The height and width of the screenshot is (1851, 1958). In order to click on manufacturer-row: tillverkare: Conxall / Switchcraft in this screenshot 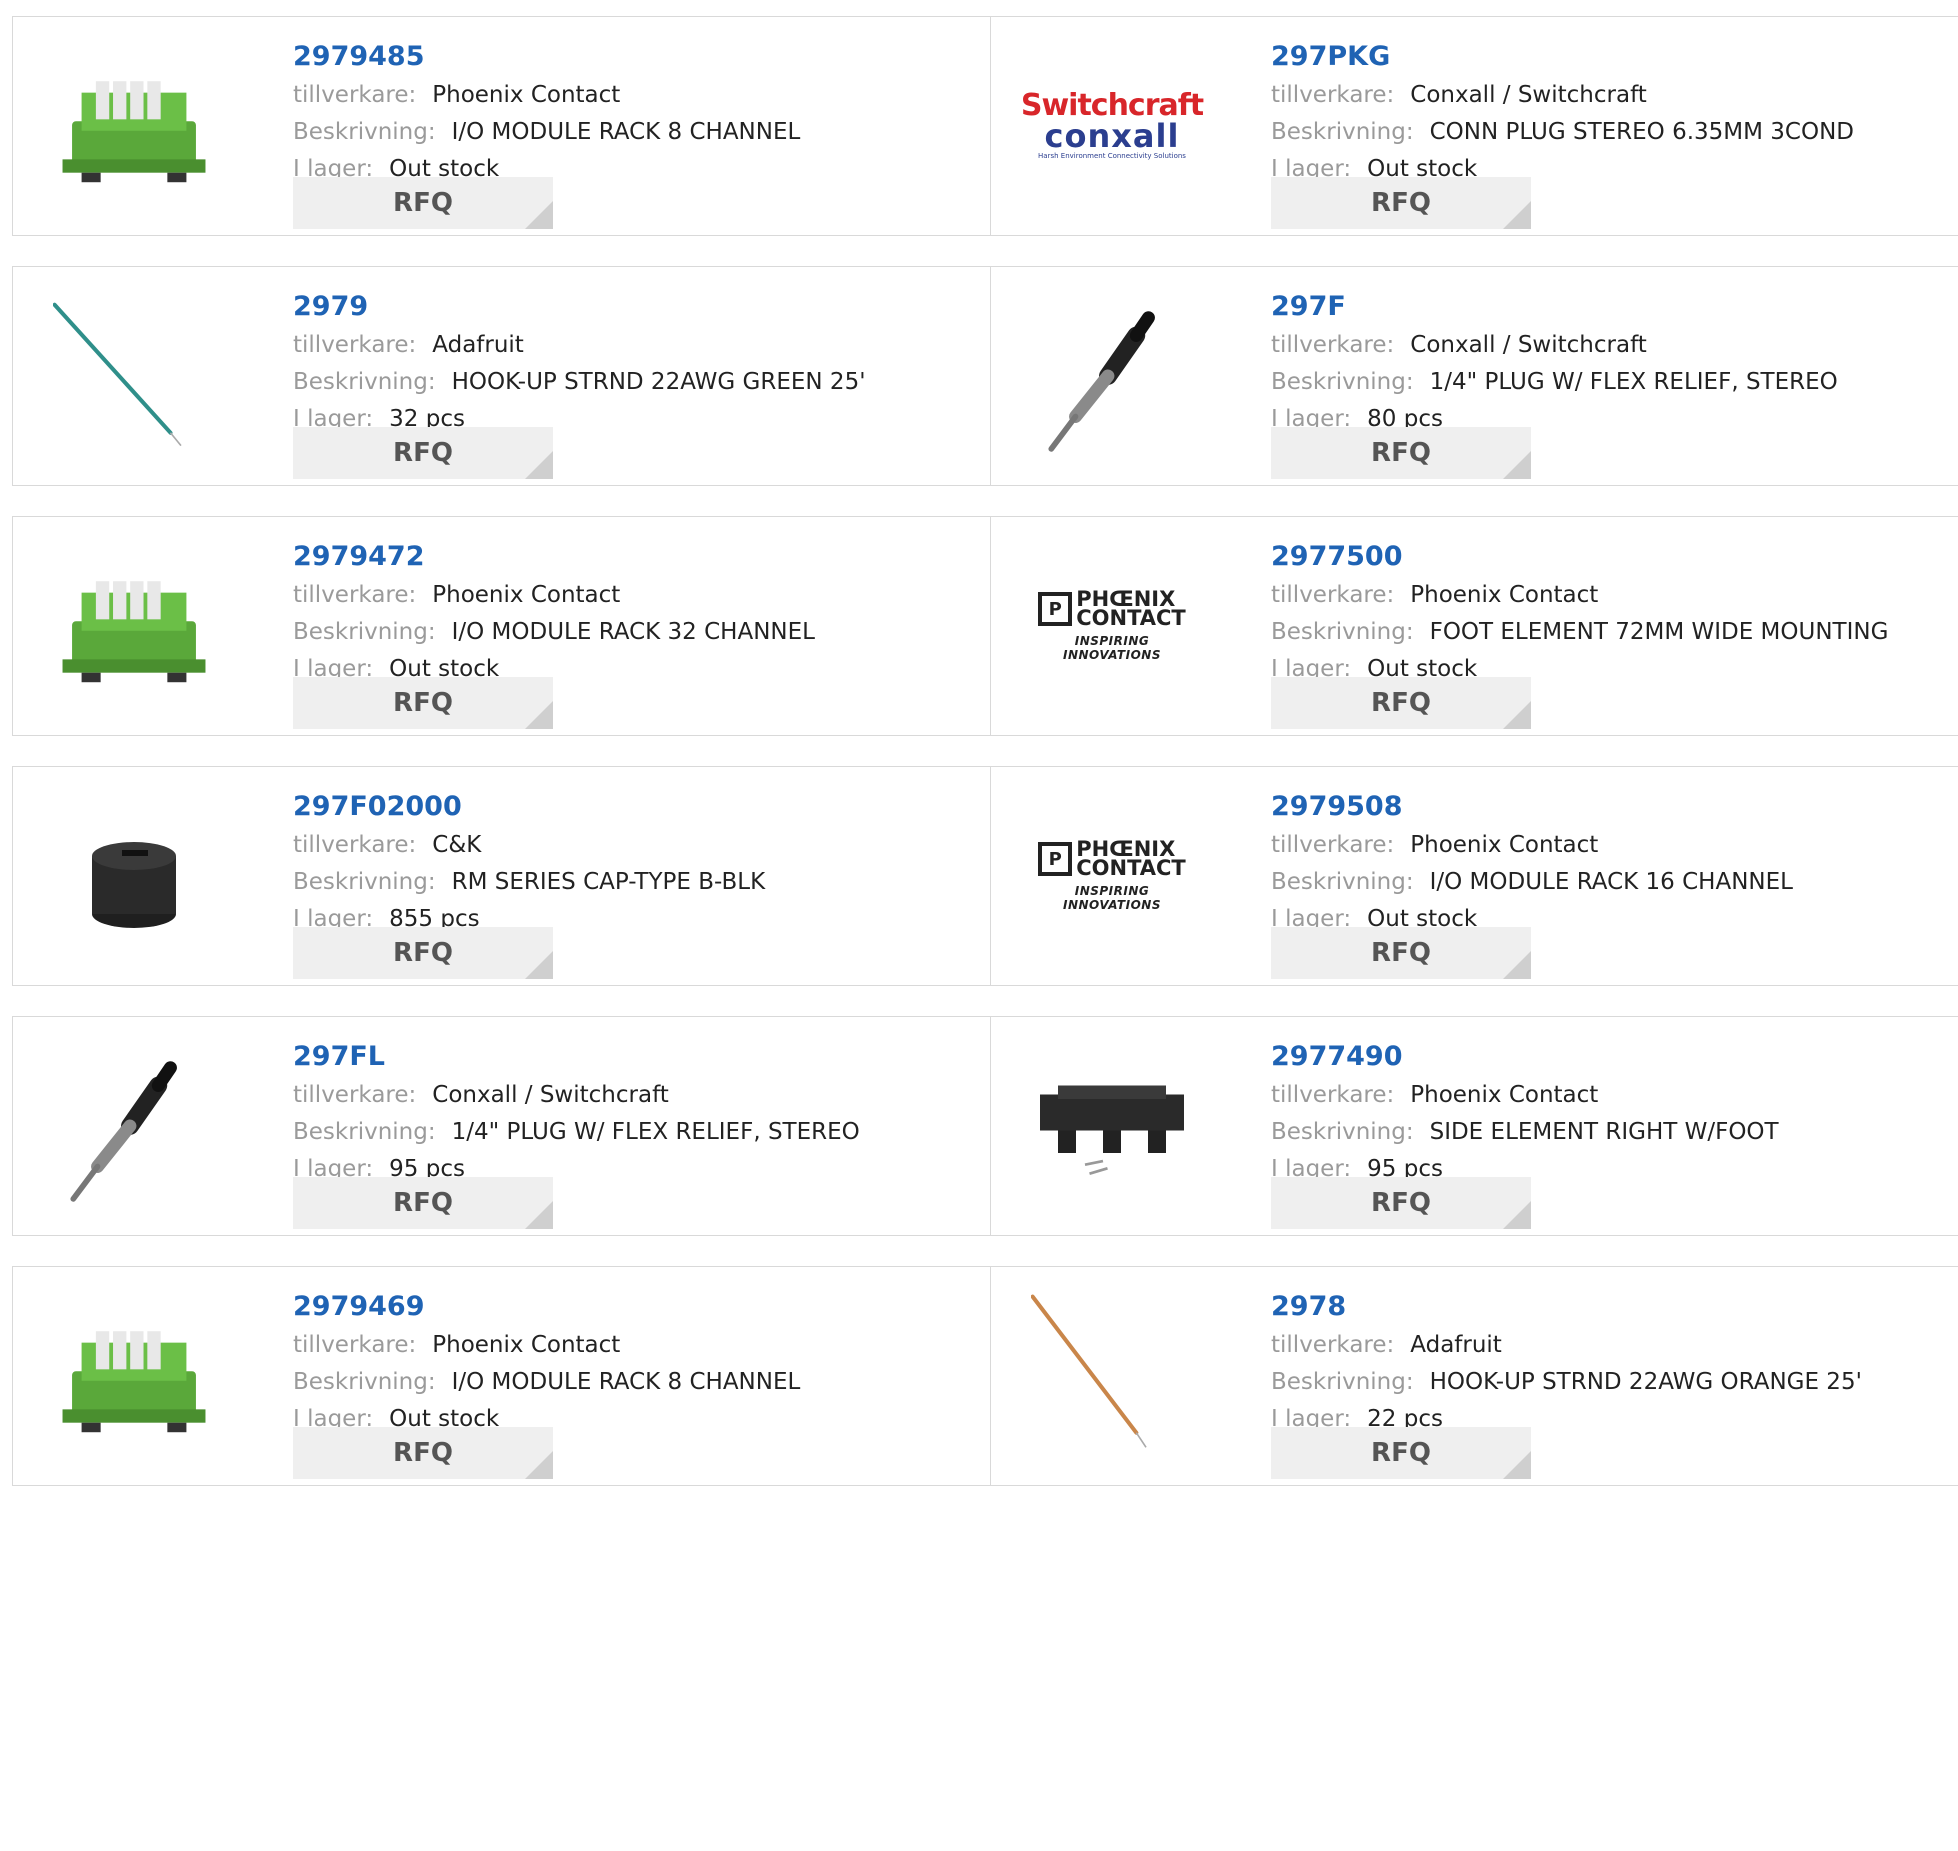, I will do `click(1562, 95)`.